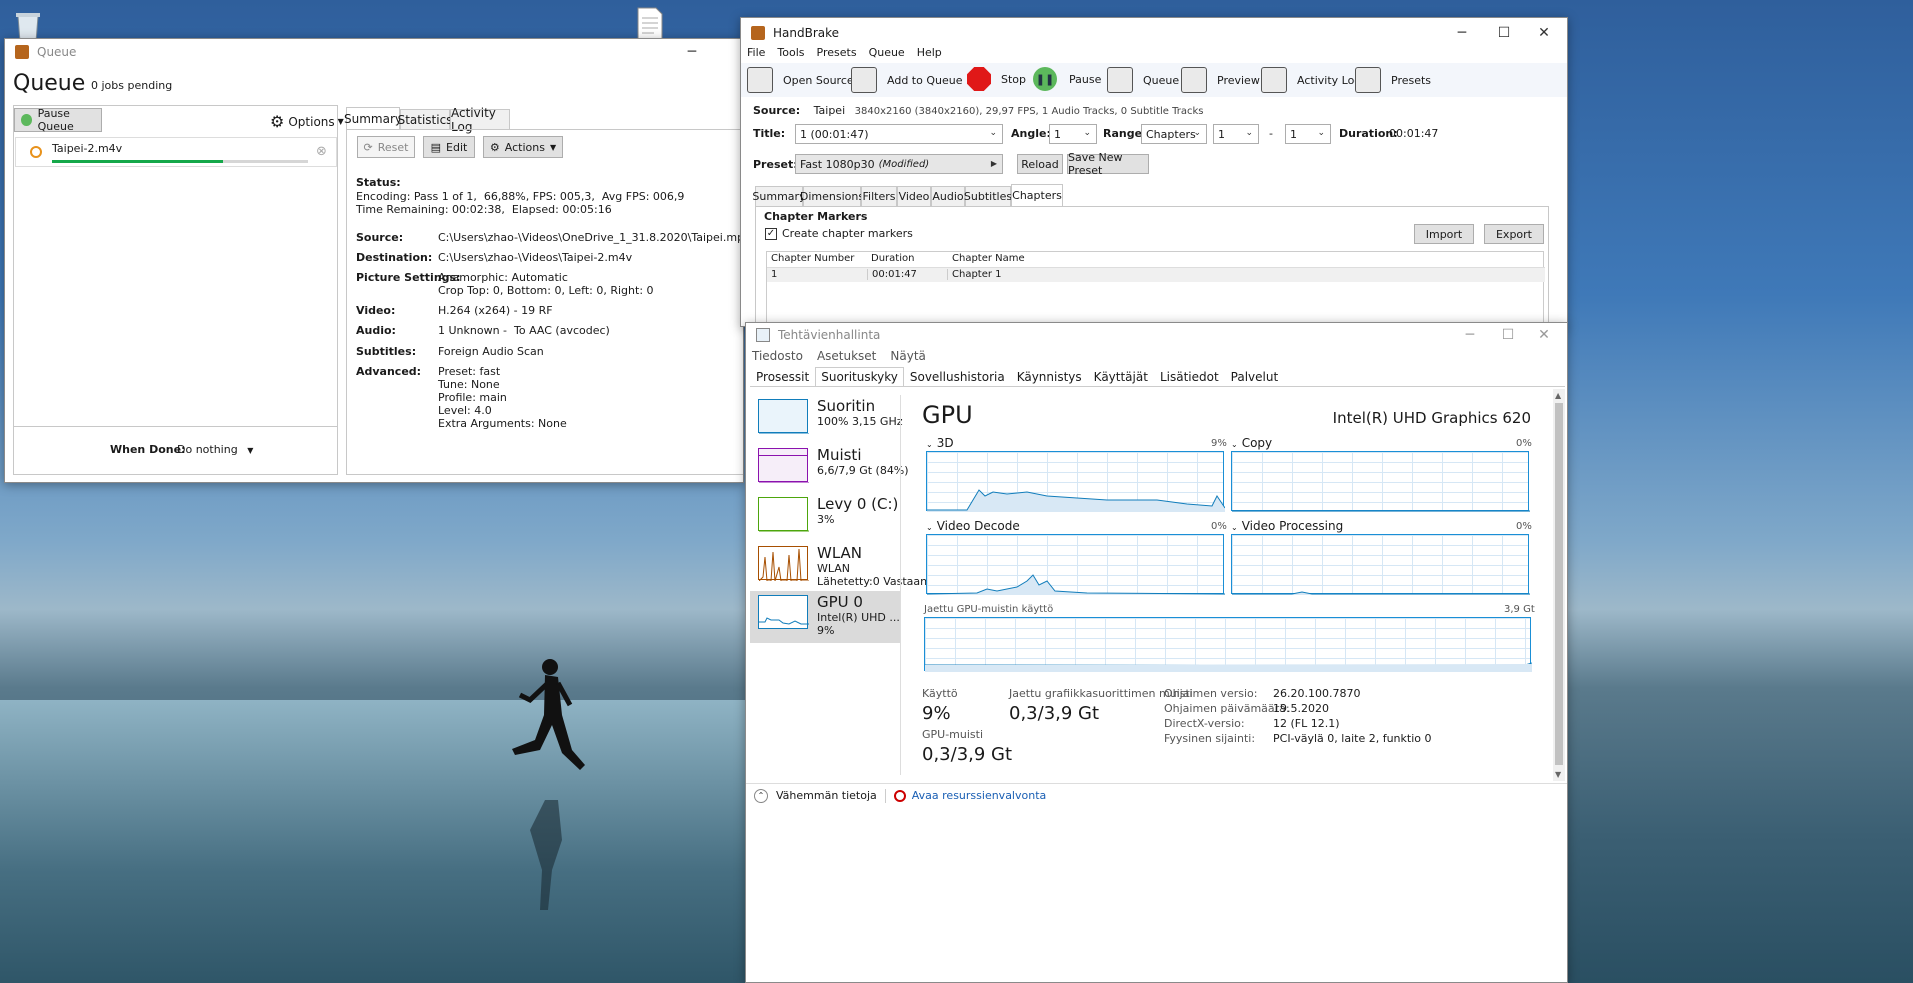 This screenshot has height=983, width=1913. What do you see at coordinates (826, 421) in the screenshot?
I see `sidebar-item-suoritin: Suoritin 100% 3,15 GHz` at bounding box center [826, 421].